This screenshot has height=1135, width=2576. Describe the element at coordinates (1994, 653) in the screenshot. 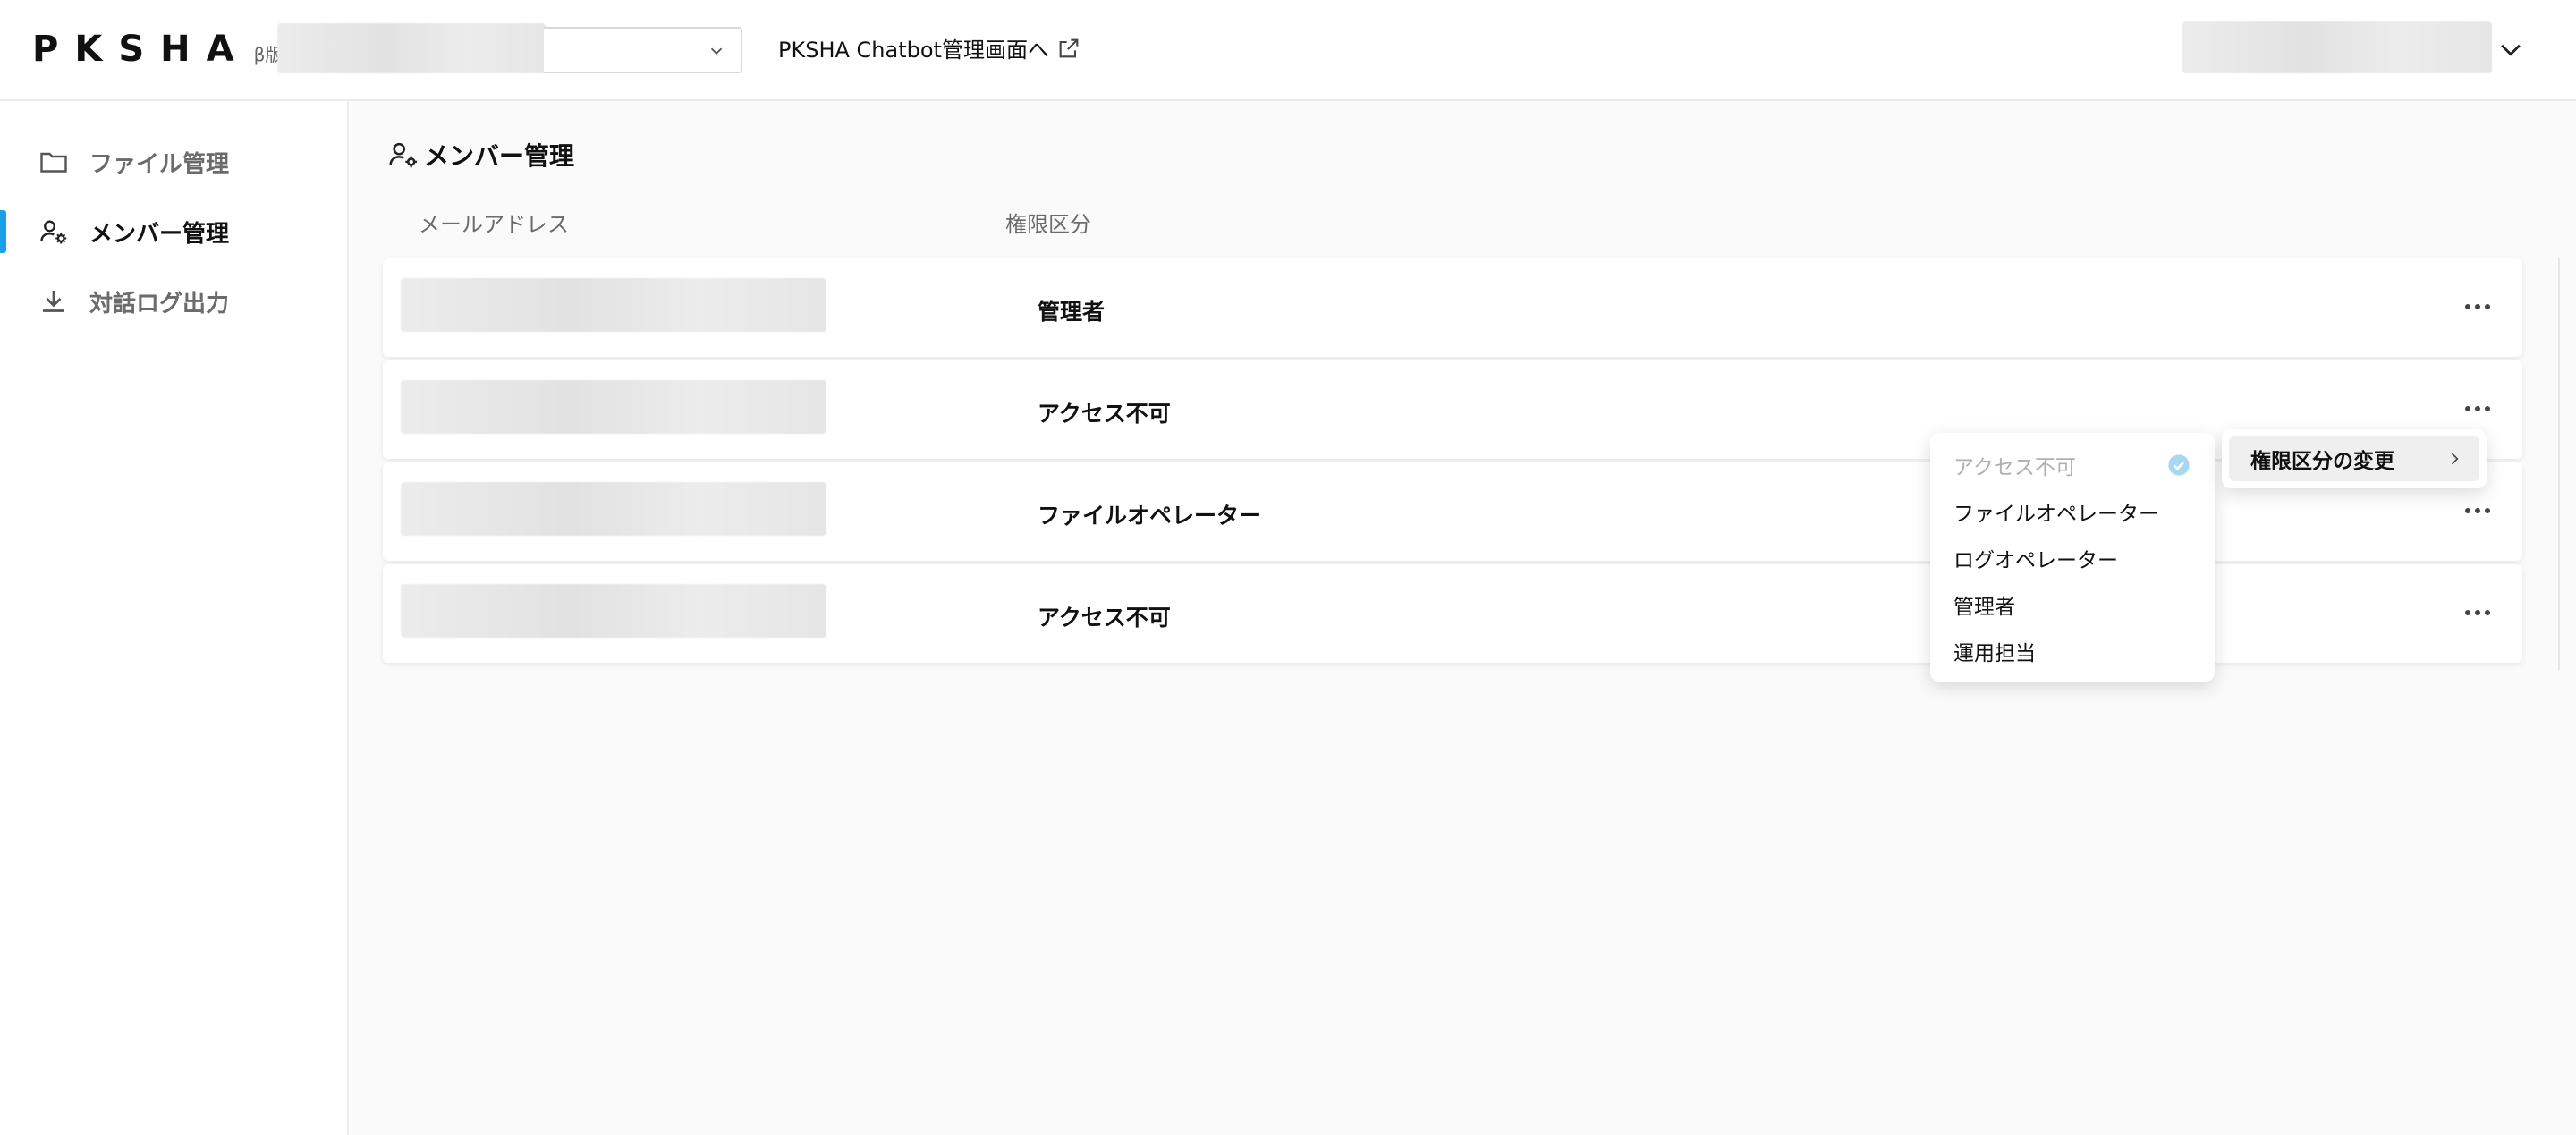

I see `role-option-label: 運用担当` at that location.